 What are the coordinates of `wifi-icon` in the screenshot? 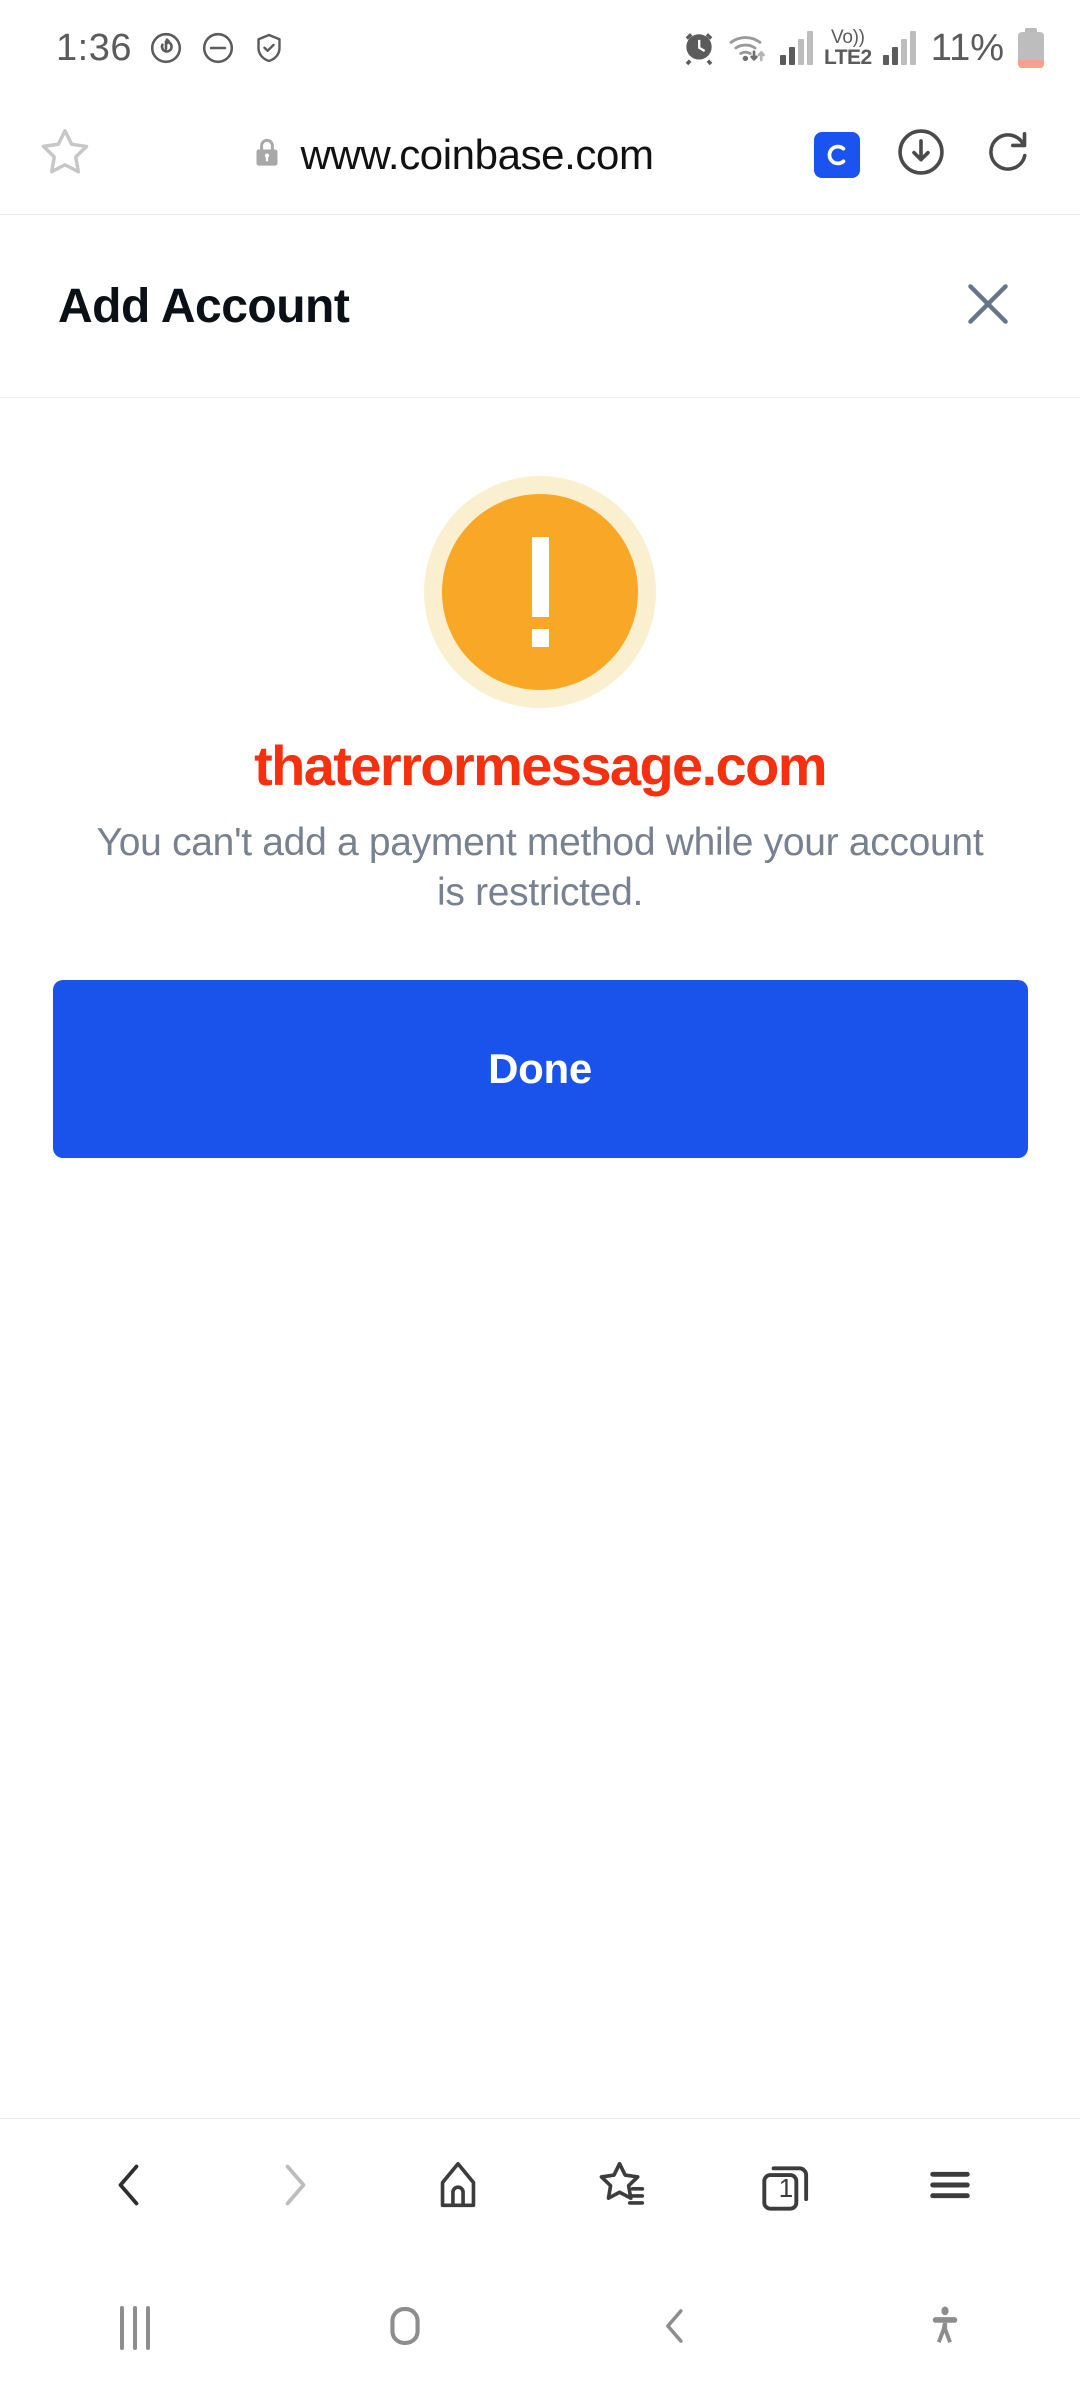 It's located at (749, 48).